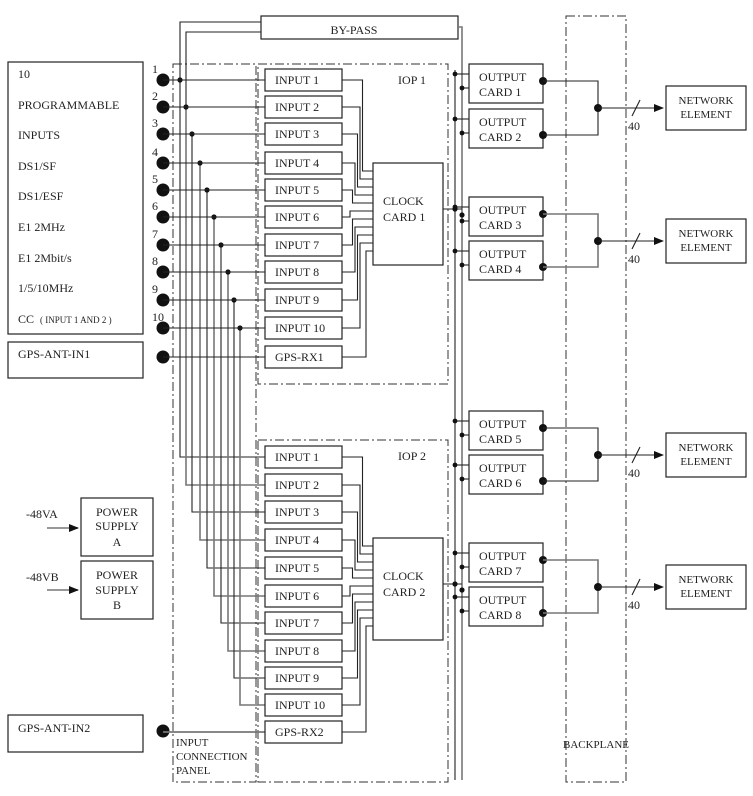 This screenshot has height=796, width=753. Describe the element at coordinates (155, 206) in the screenshot. I see `connector-number: 6` at that location.